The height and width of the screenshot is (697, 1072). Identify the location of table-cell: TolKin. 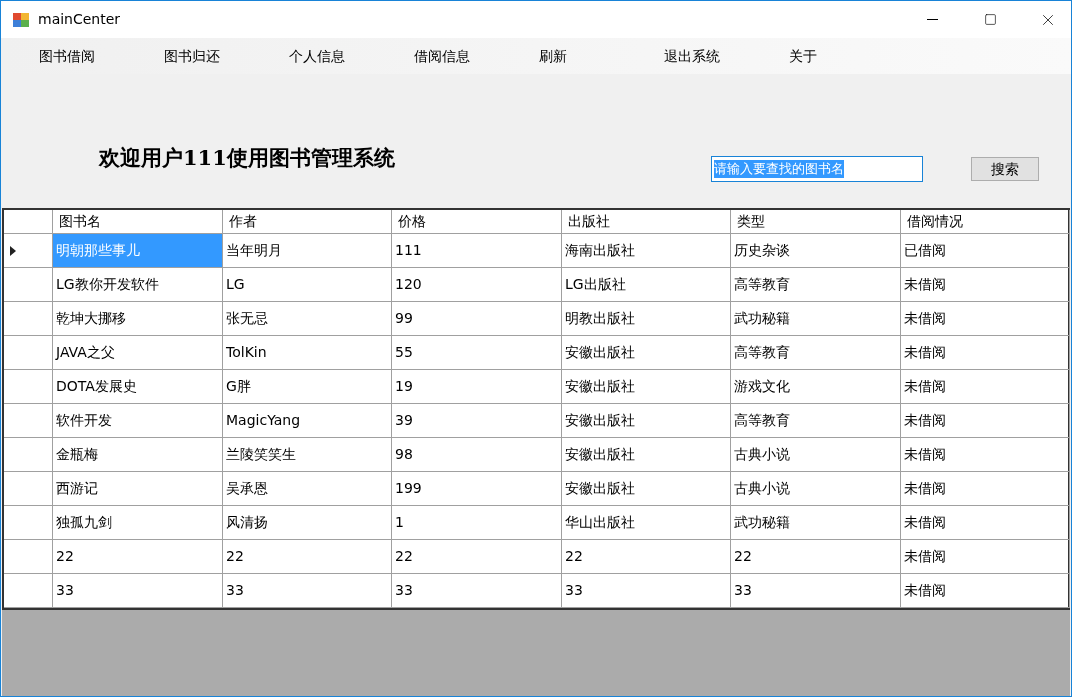
(307, 353).